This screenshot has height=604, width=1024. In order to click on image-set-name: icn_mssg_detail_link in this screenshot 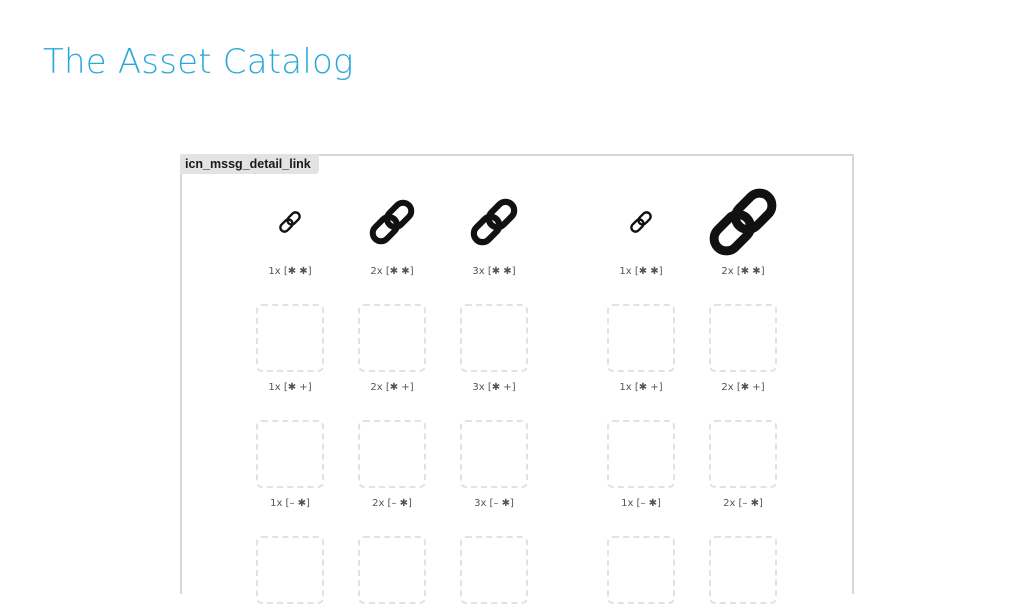, I will do `click(249, 164)`.